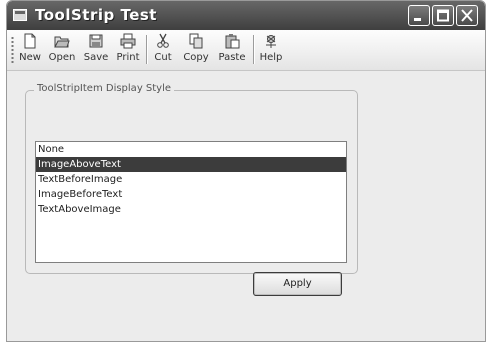 Image resolution: width=496 pixels, height=349 pixels. Describe the element at coordinates (96, 15) in the screenshot. I see `window-title: ToolStrip Test` at that location.